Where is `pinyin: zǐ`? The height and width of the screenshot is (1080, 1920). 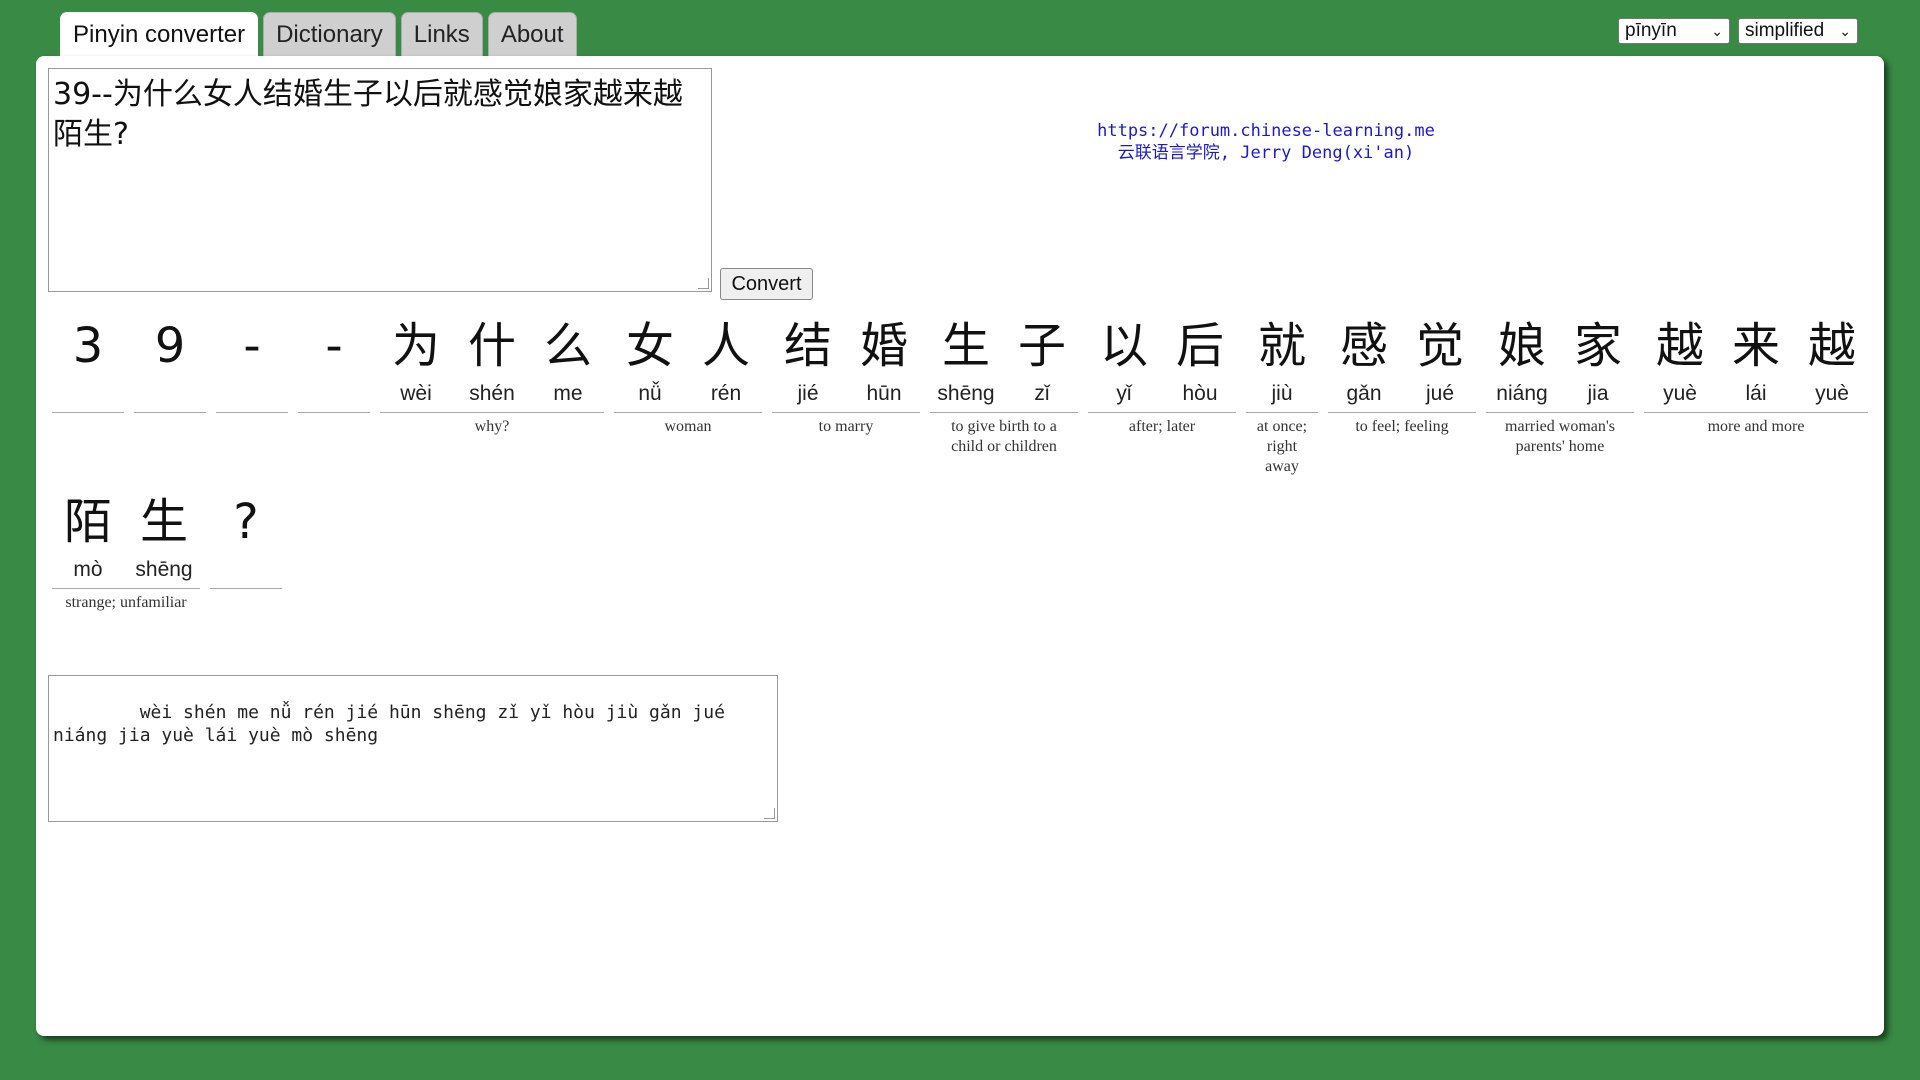 pinyin: zǐ is located at coordinates (1042, 393).